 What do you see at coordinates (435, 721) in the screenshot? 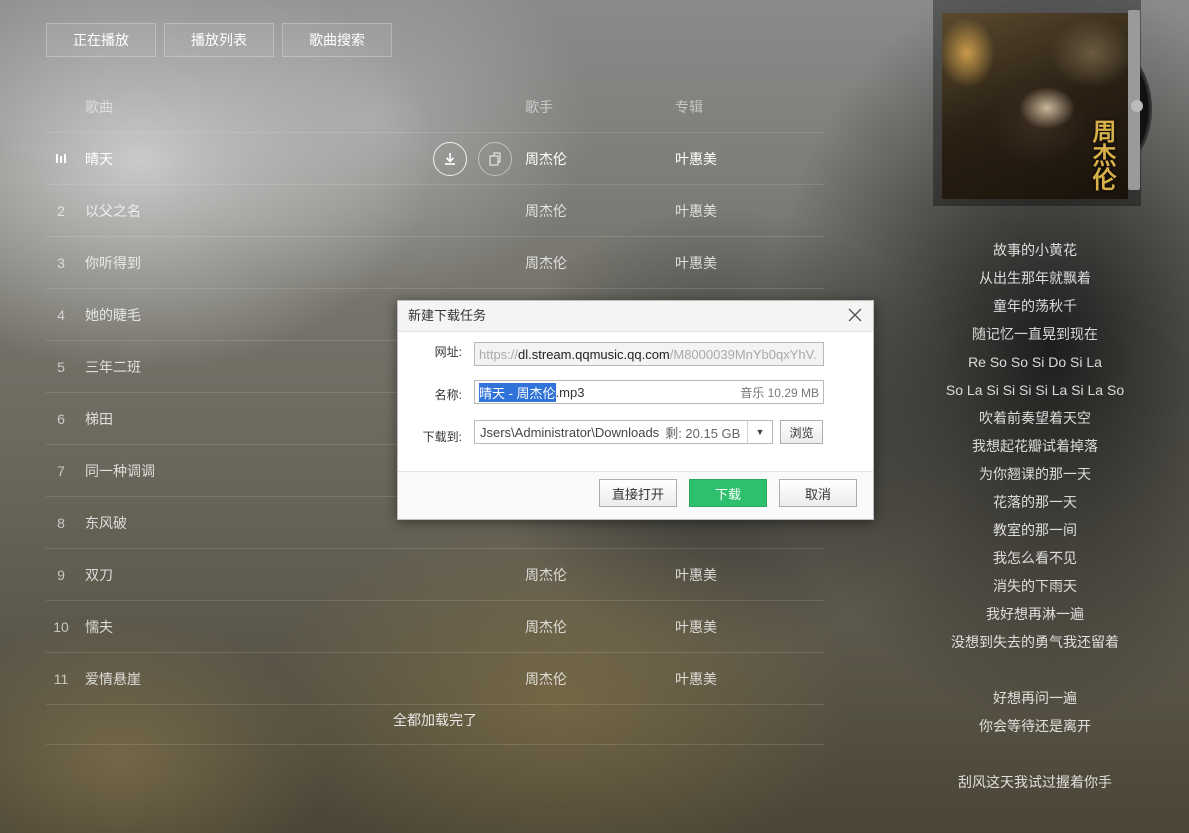
I see `all-loaded-text: 全都加载完了` at bounding box center [435, 721].